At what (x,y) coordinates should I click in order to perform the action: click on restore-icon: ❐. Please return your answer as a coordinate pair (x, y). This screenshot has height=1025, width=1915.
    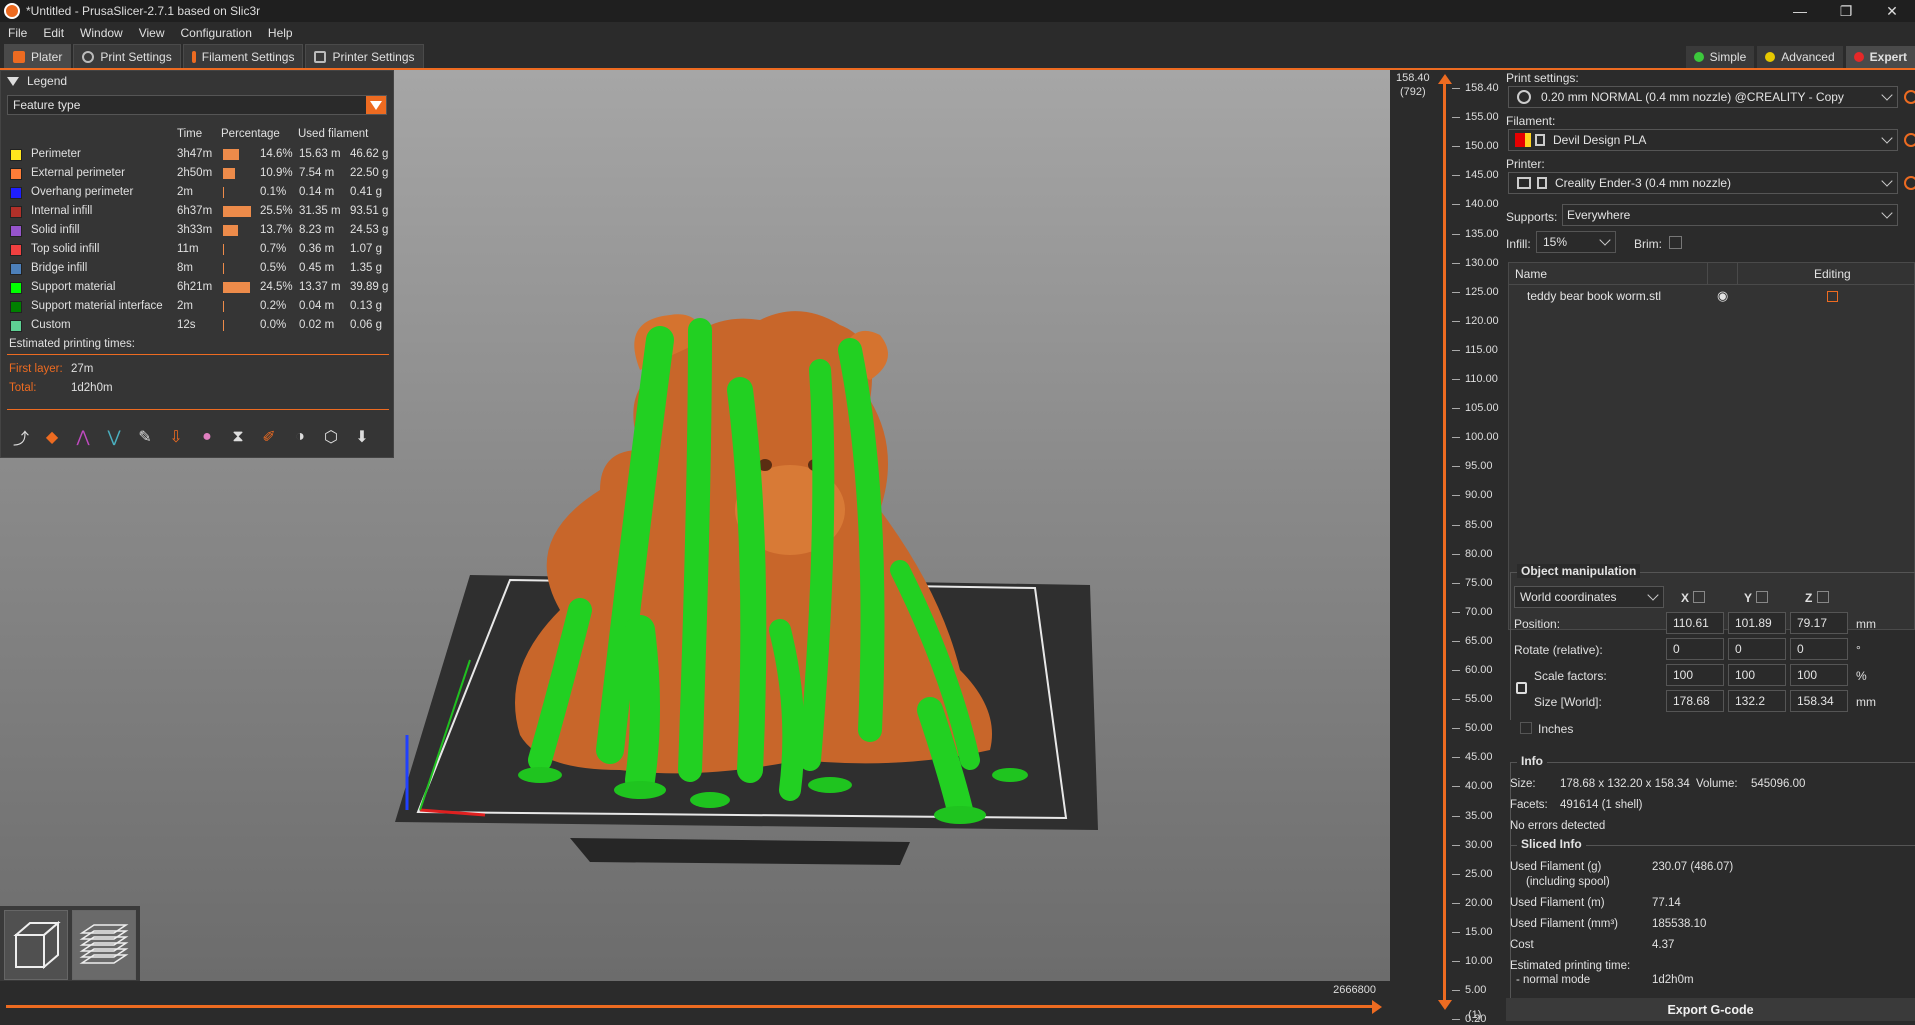
    Looking at the image, I should click on (1846, 11).